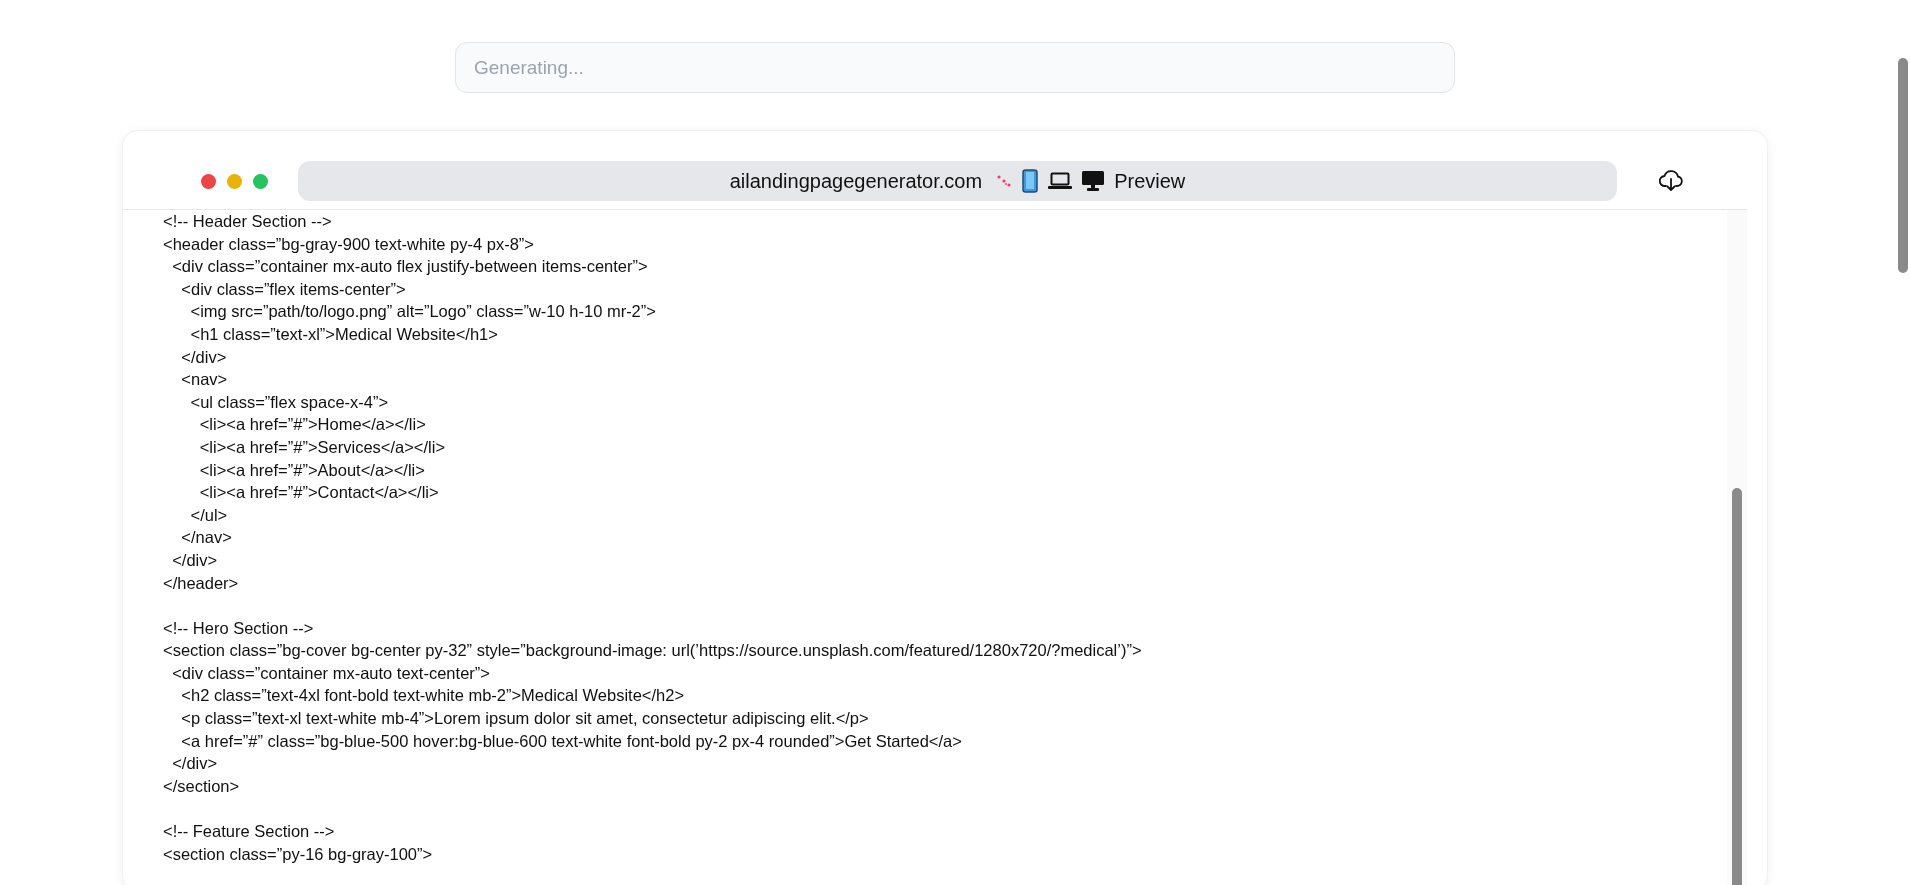 This screenshot has height=885, width=1910. Describe the element at coordinates (208, 515) in the screenshot. I see `code-line: </ul>` at that location.